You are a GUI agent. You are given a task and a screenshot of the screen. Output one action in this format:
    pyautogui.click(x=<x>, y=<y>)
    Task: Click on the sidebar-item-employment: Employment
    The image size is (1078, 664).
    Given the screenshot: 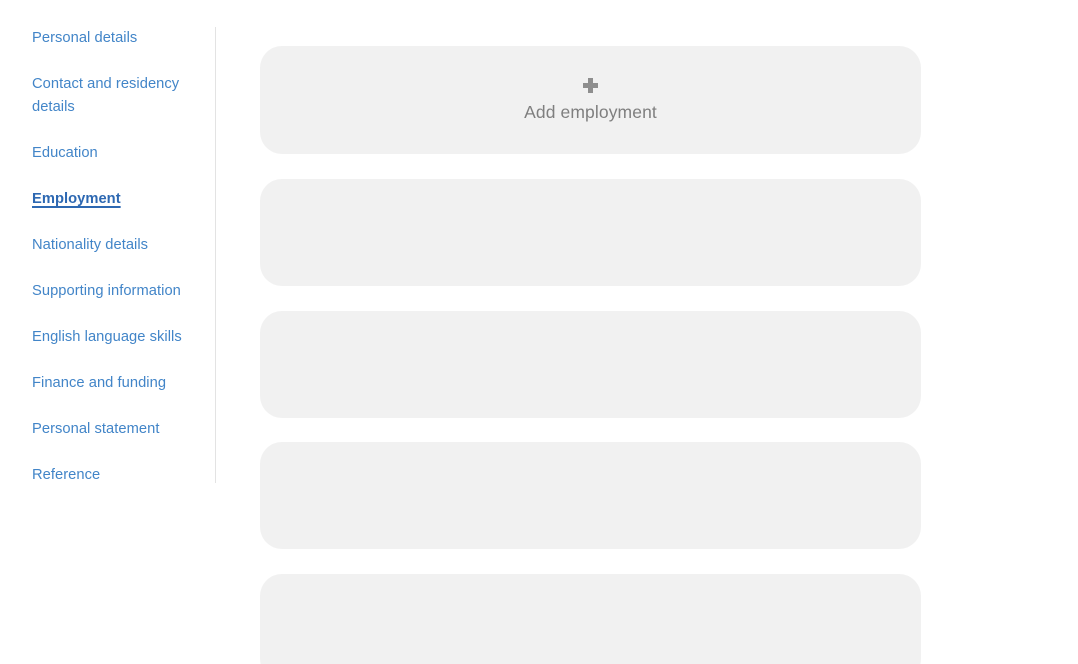 What is the action you would take?
    pyautogui.click(x=112, y=199)
    